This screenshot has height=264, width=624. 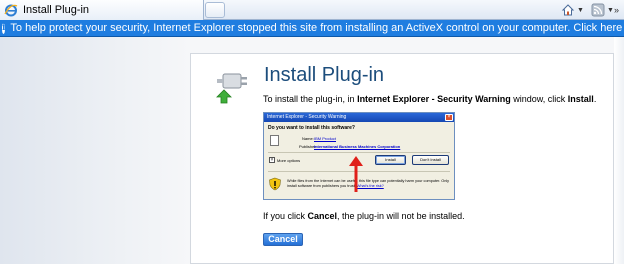 I want to click on page-title: Install Plug-in, so click(x=324, y=75).